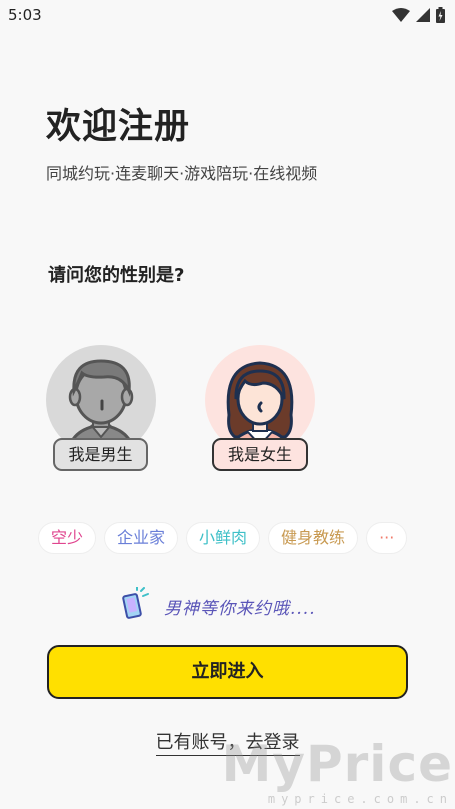 The width and height of the screenshot is (455, 809). I want to click on identity-tags: 空少 企业家 小鲜肉 健身教练 ···, so click(223, 538).